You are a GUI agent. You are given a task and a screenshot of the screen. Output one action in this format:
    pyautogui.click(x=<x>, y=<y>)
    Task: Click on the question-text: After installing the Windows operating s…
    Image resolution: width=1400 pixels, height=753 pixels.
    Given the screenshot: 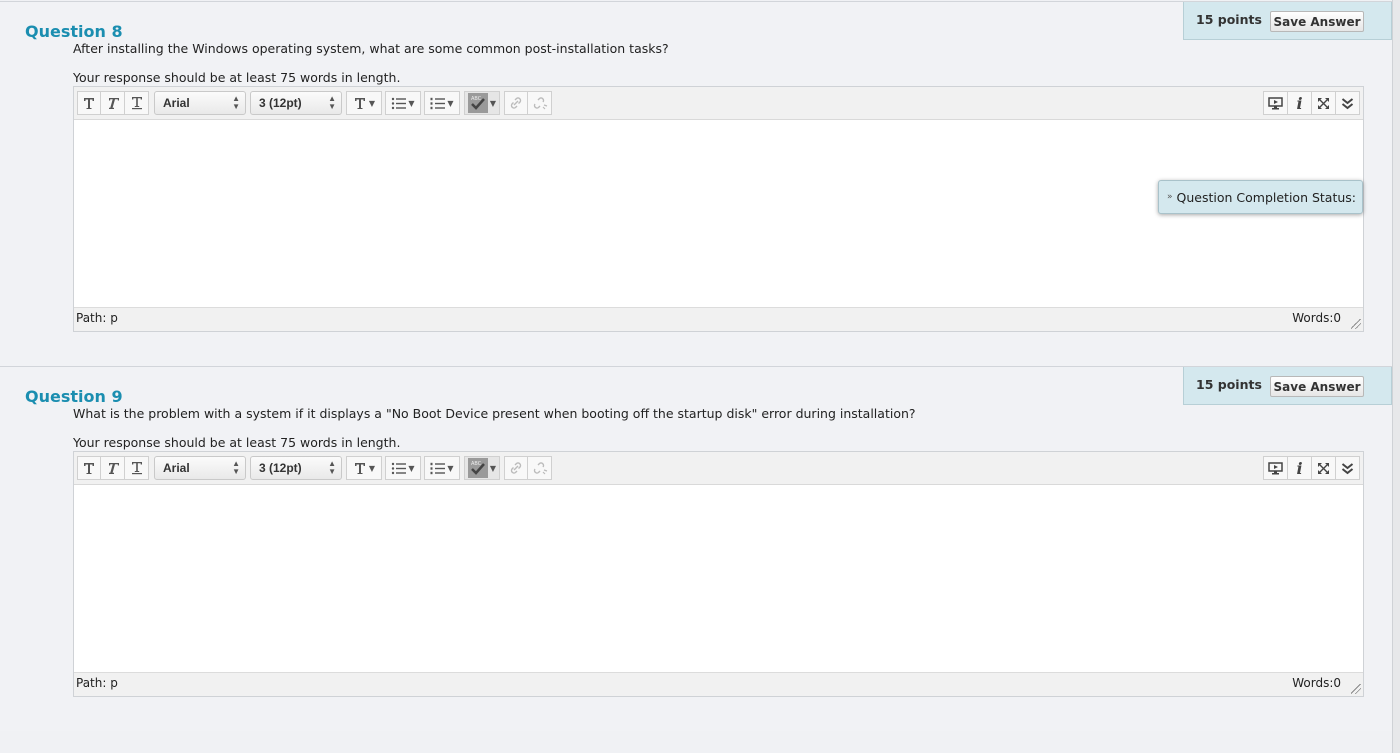 What is the action you would take?
    pyautogui.click(x=371, y=48)
    